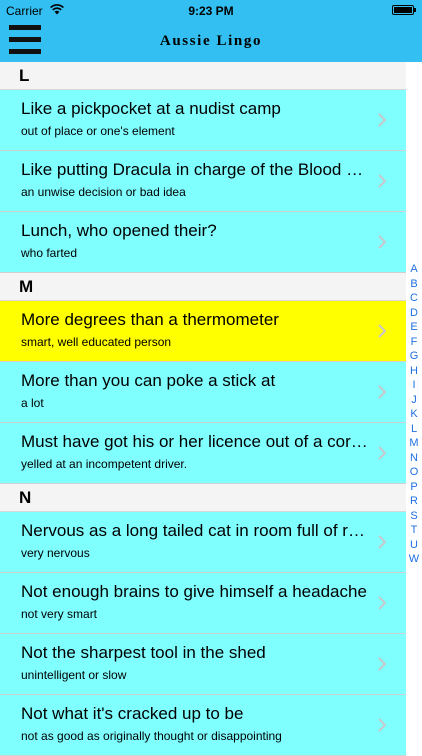  I want to click on phrase-meaning: smart, well educated person, so click(96, 342).